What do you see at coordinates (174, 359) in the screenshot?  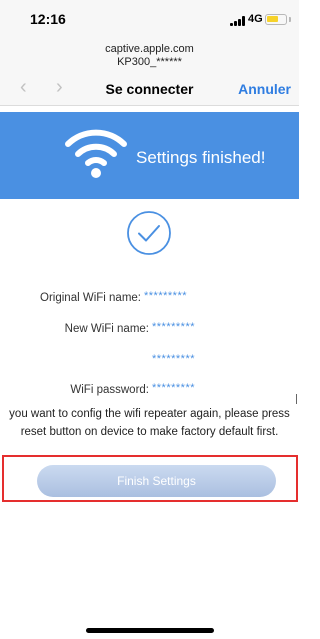 I see `new-wifi-value-secondary: *********` at bounding box center [174, 359].